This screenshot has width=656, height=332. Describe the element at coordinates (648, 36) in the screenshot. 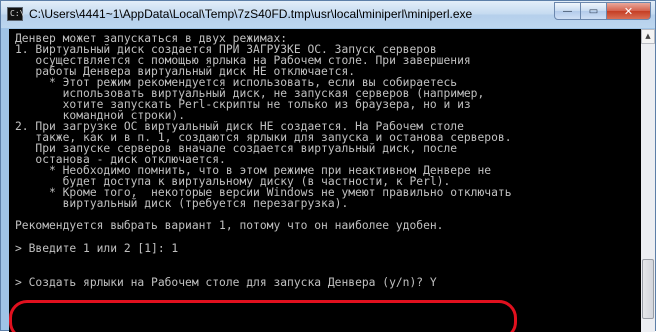

I see `scroll-up-arrow-icon: ▲` at that location.